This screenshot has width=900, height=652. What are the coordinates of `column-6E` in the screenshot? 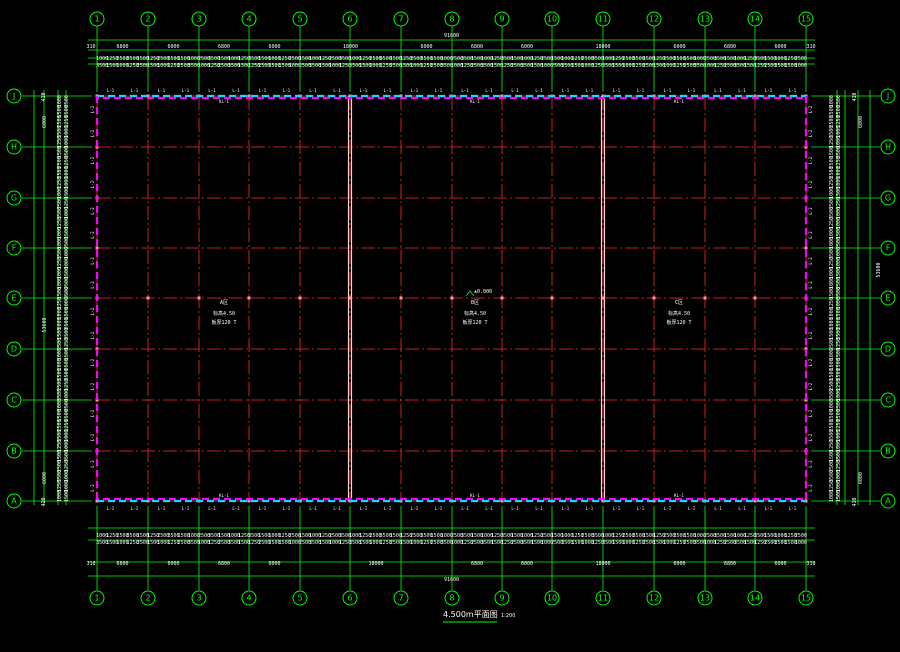 It's located at (350, 298).